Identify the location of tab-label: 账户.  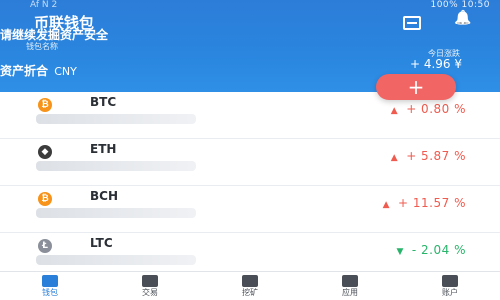
(450, 292).